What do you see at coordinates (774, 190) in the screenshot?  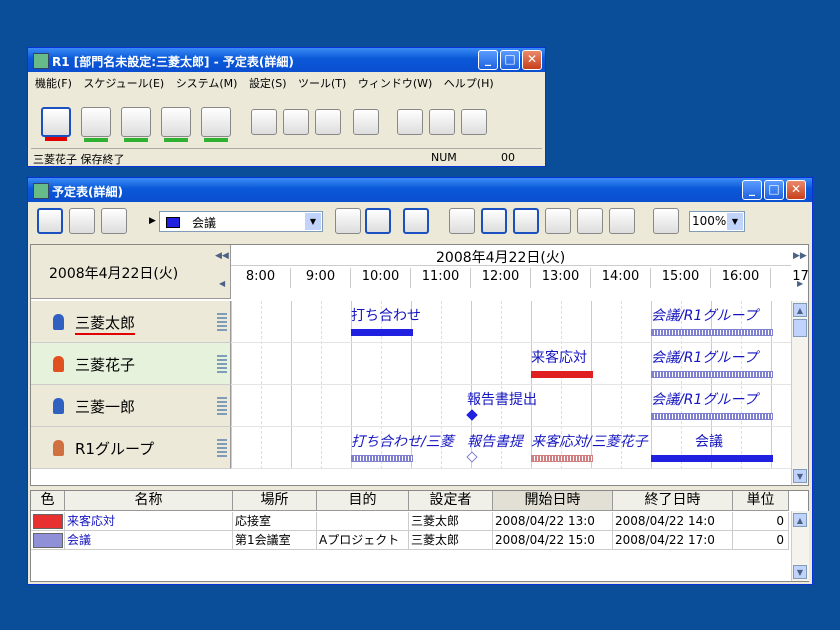 I see `schedule-maximize-button: □` at bounding box center [774, 190].